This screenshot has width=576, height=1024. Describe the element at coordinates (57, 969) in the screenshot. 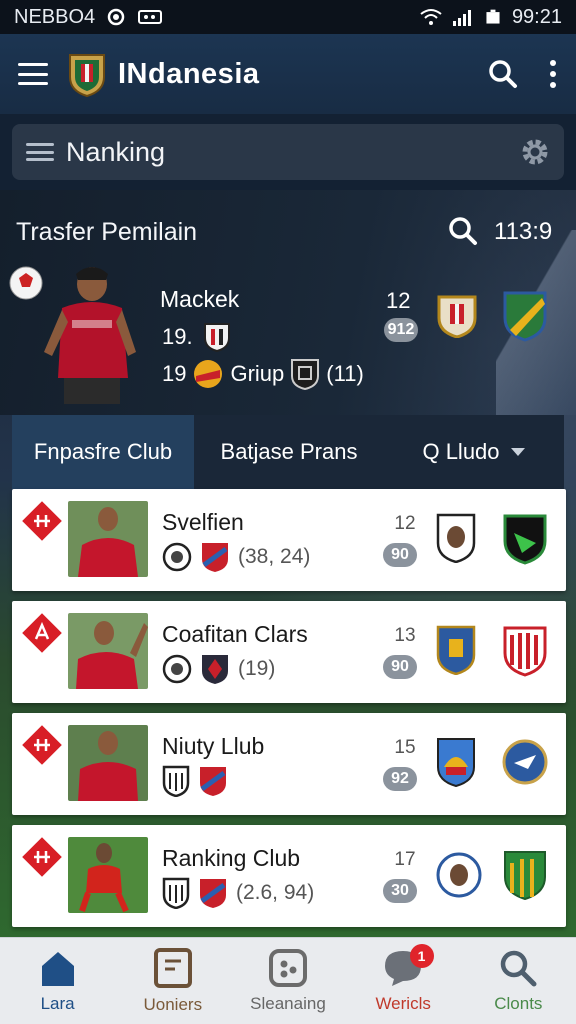

I see `home-icon` at that location.